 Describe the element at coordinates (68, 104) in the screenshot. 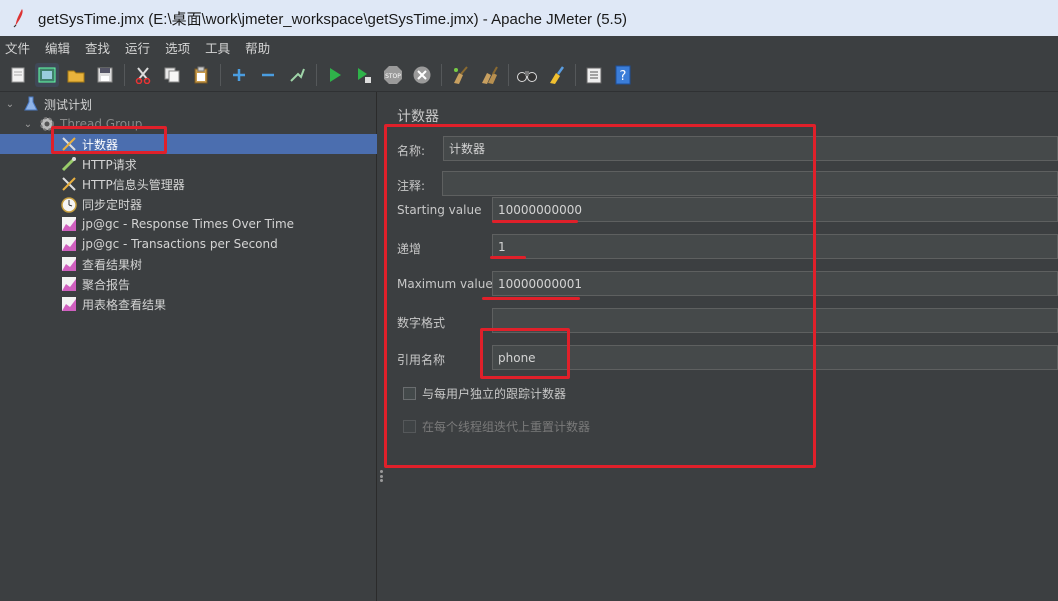

I see `tree-item-label: 测试计划` at that location.